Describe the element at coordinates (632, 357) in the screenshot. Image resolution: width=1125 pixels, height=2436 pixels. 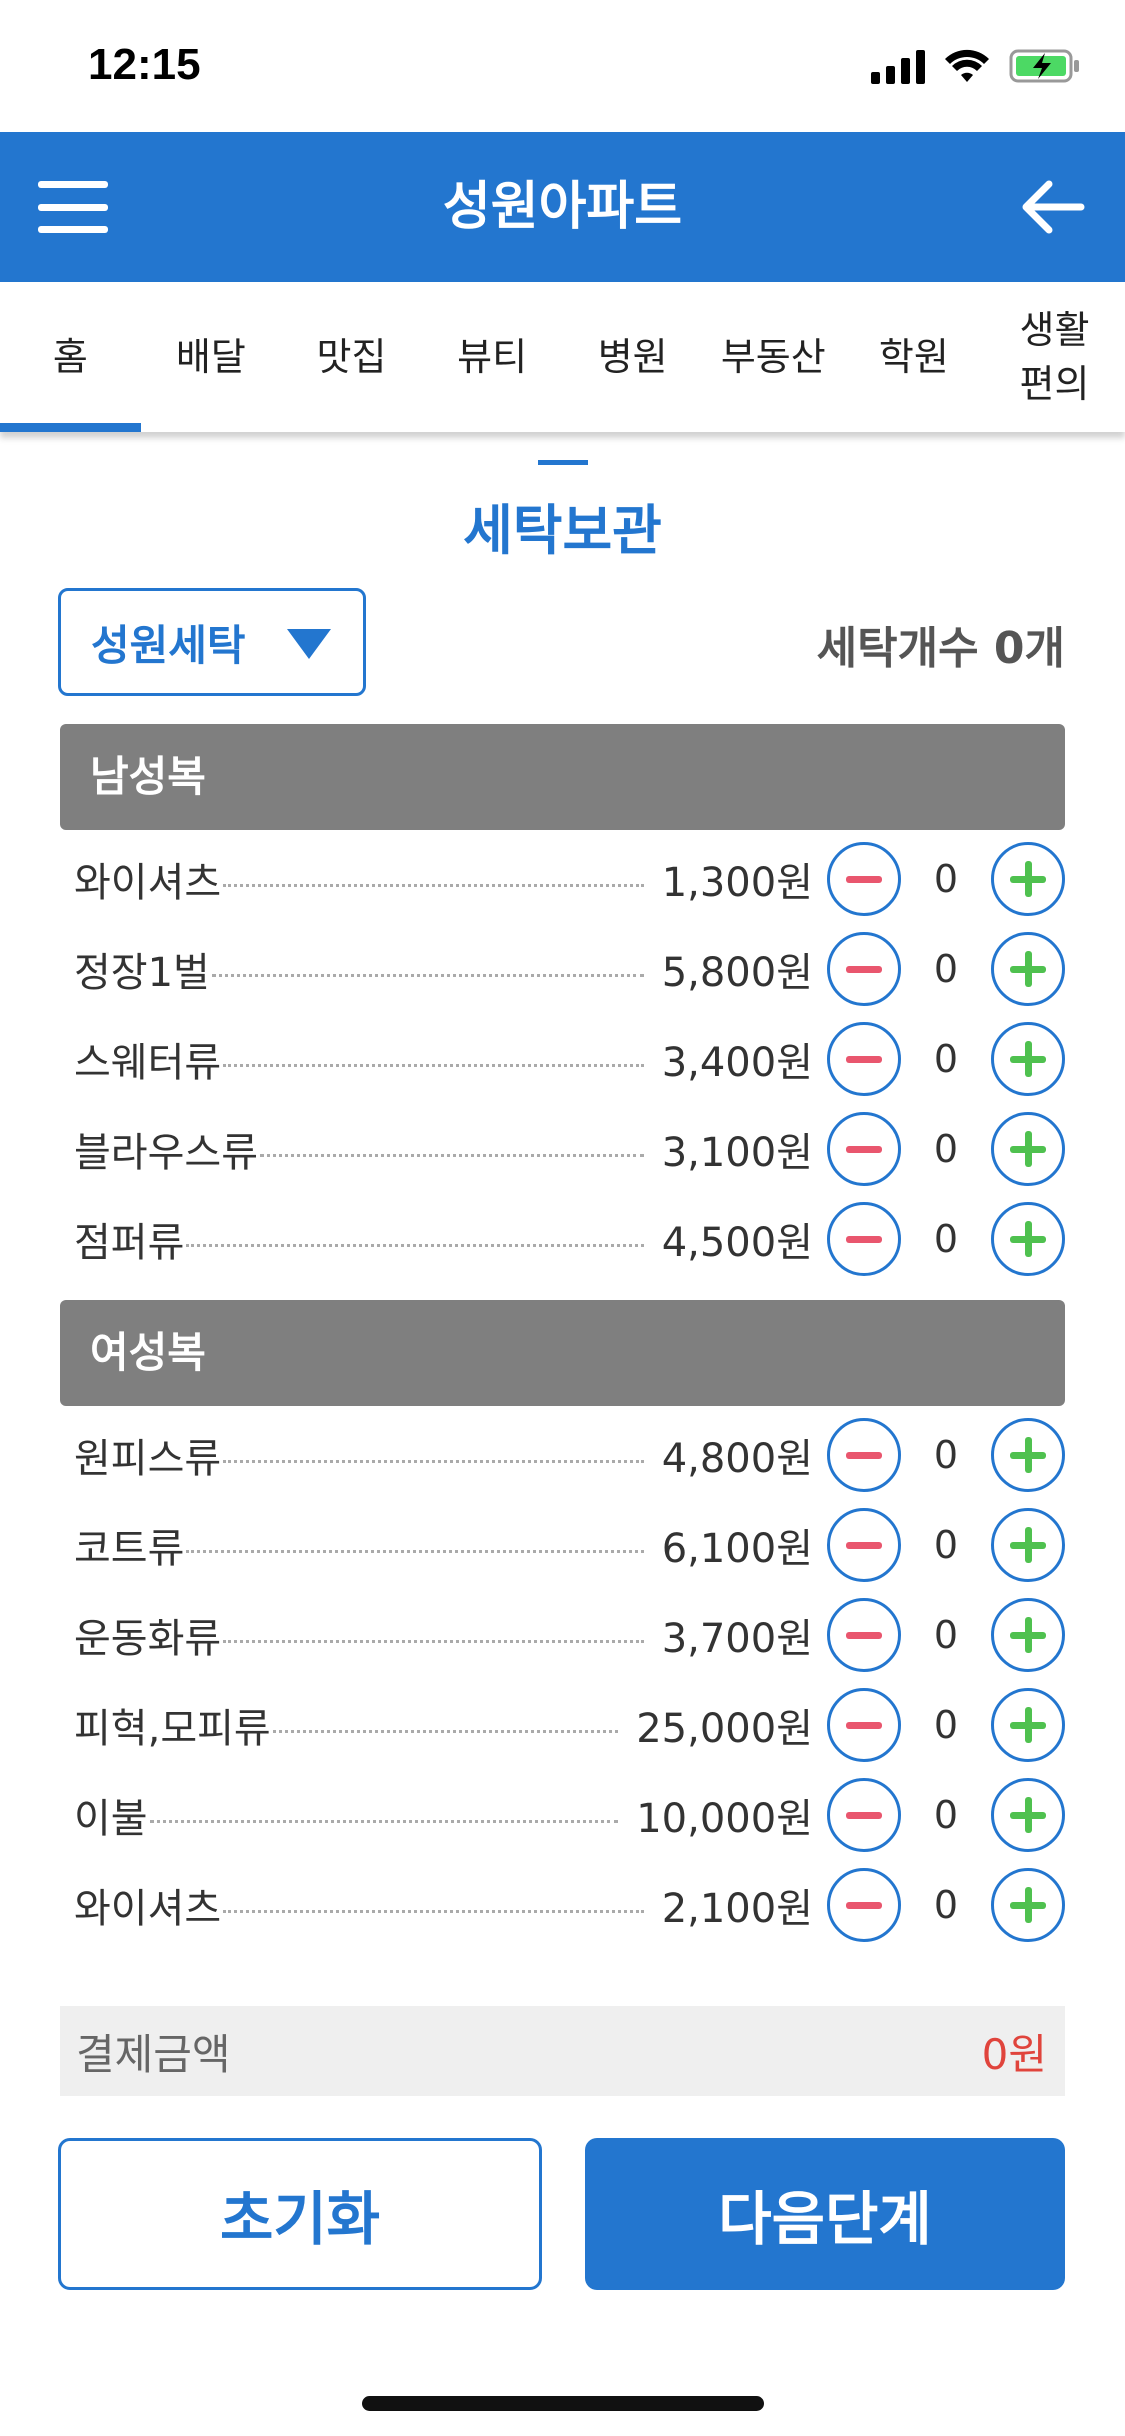
I see `tab-hospital: 병원` at that location.